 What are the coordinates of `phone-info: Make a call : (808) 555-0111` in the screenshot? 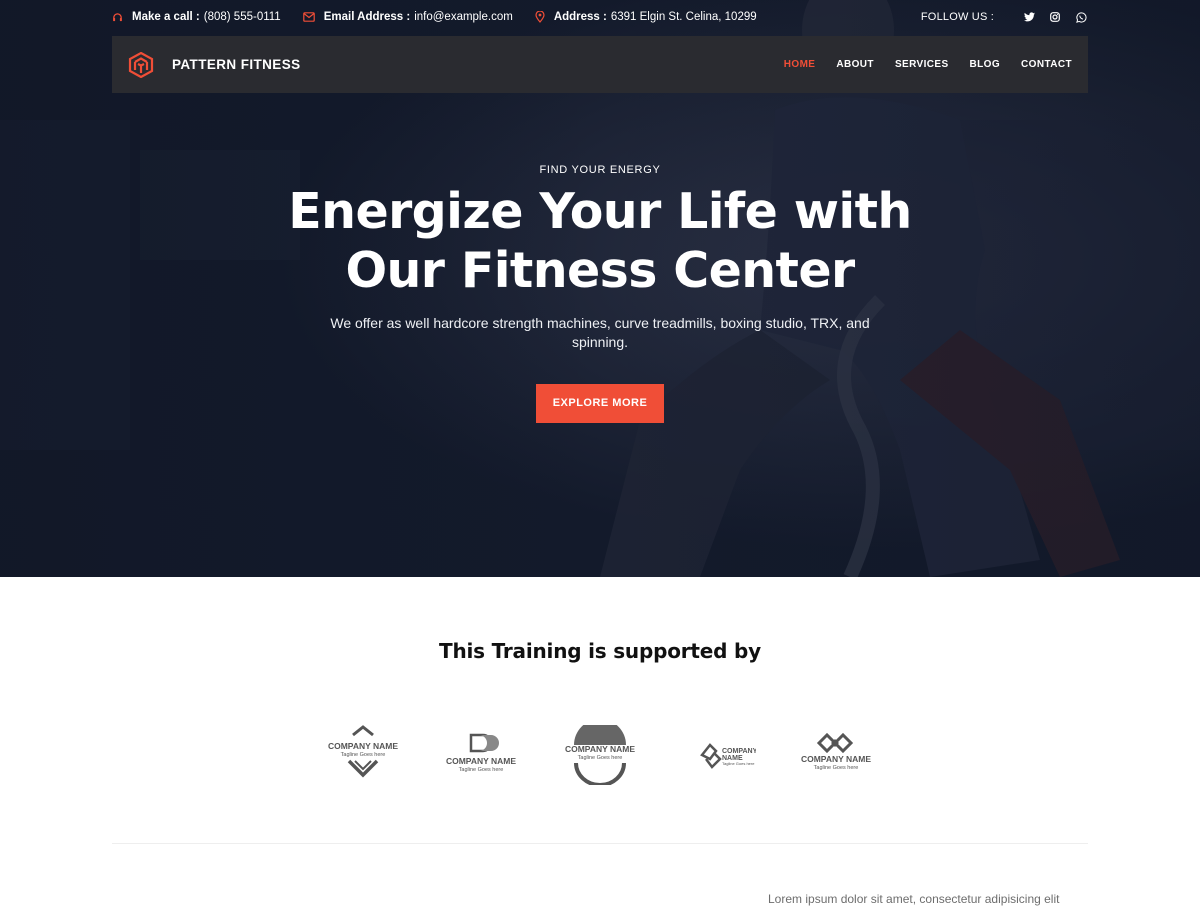 It's located at (196, 17).